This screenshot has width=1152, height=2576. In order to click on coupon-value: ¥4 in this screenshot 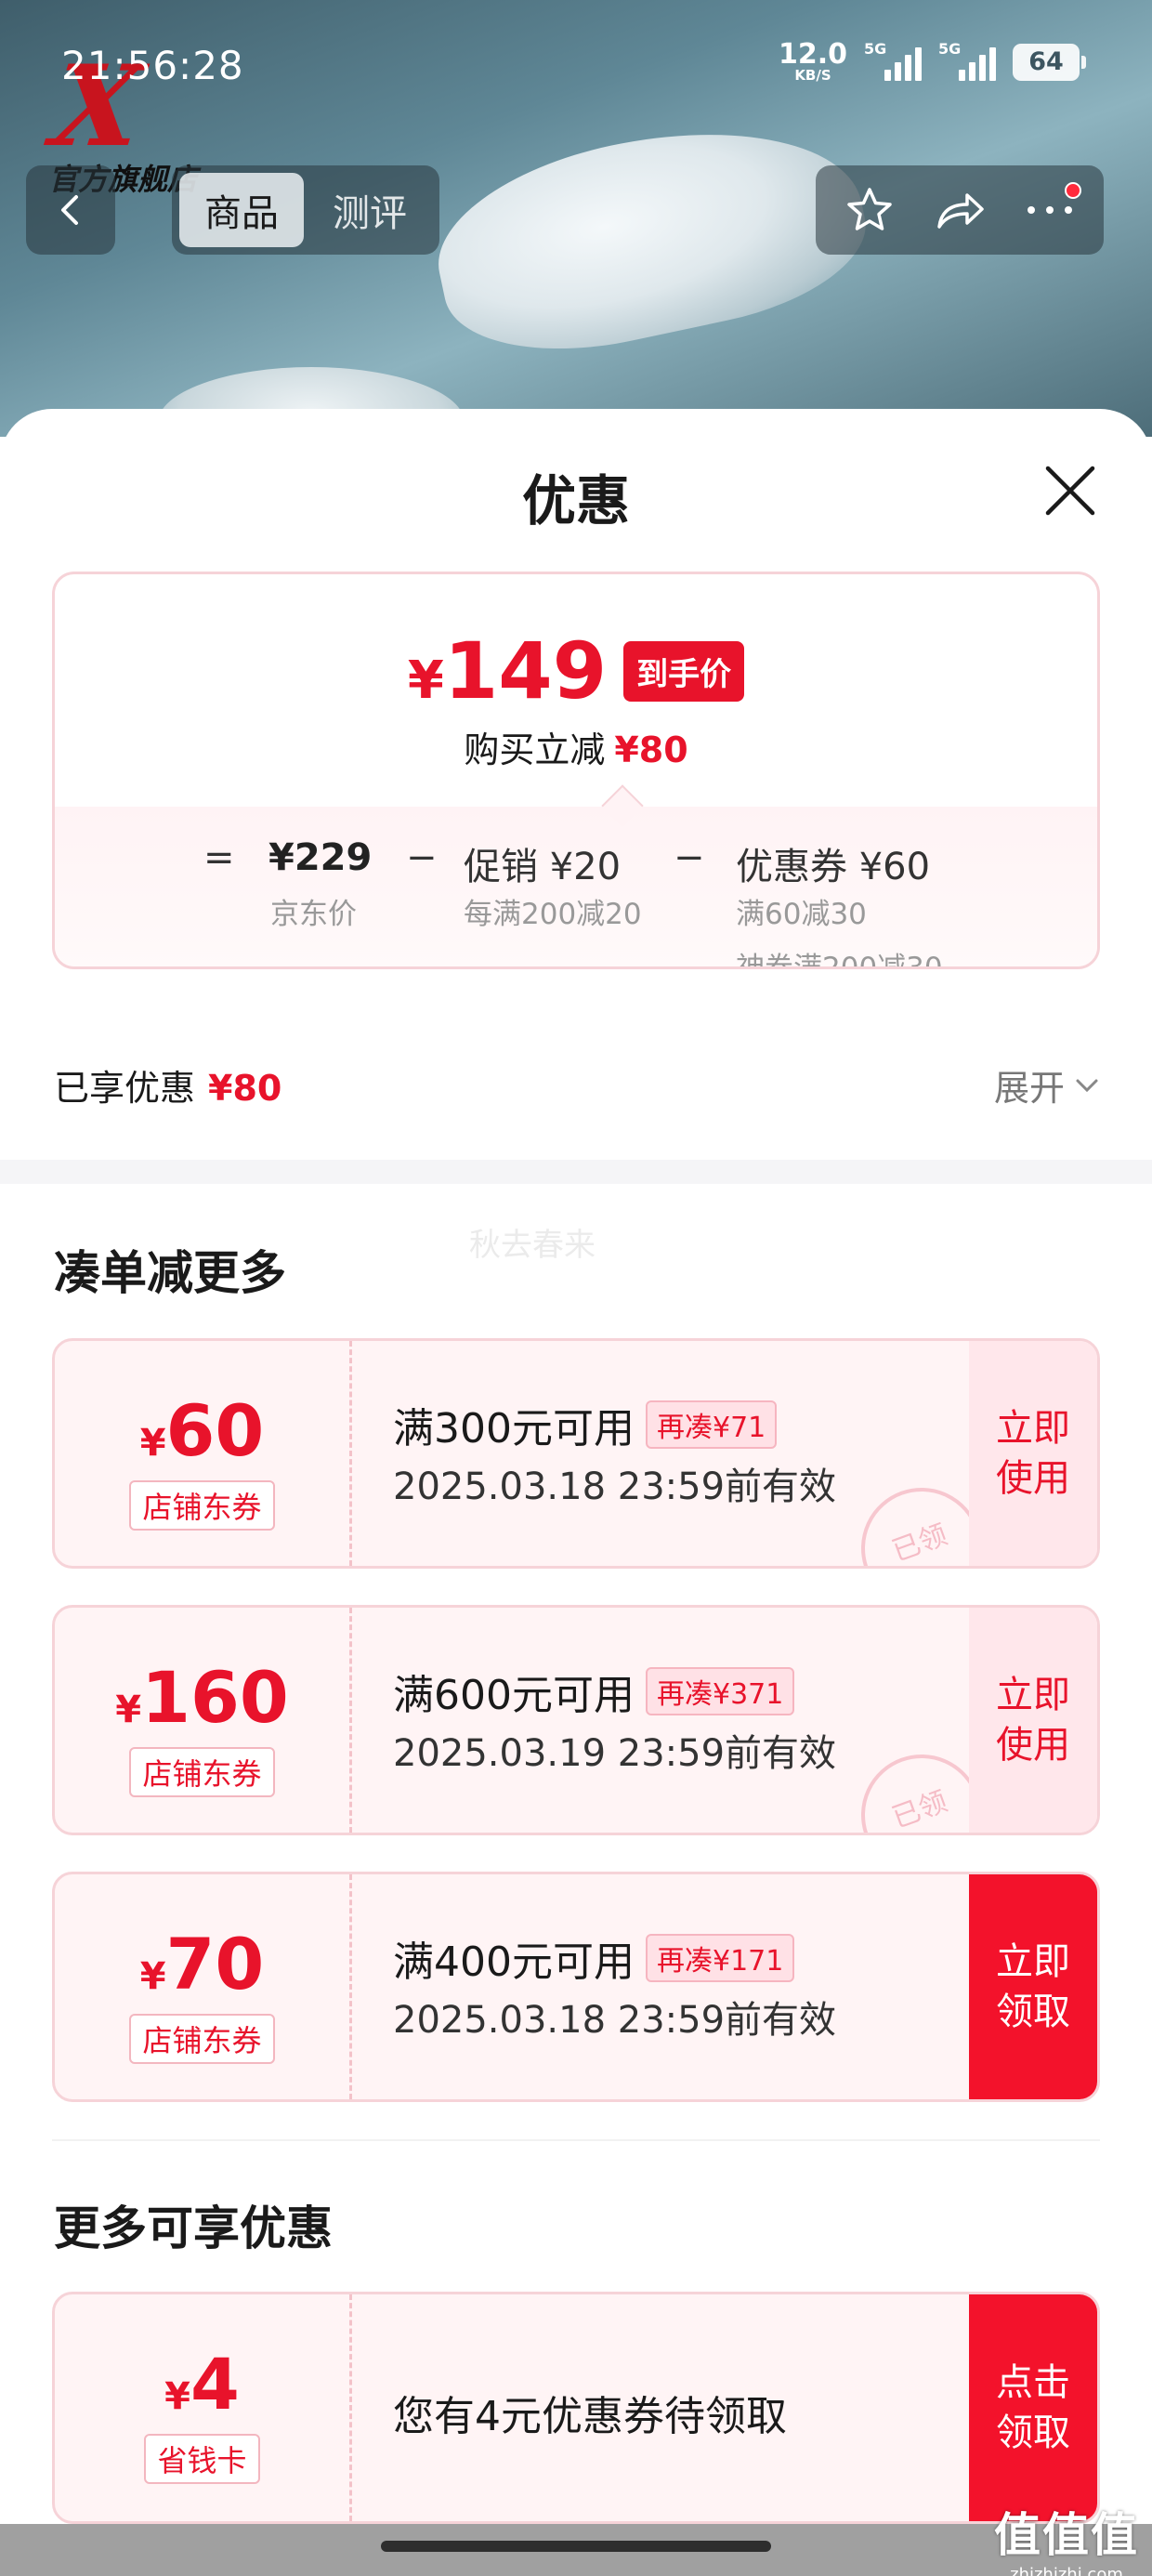, I will do `click(202, 2384)`.